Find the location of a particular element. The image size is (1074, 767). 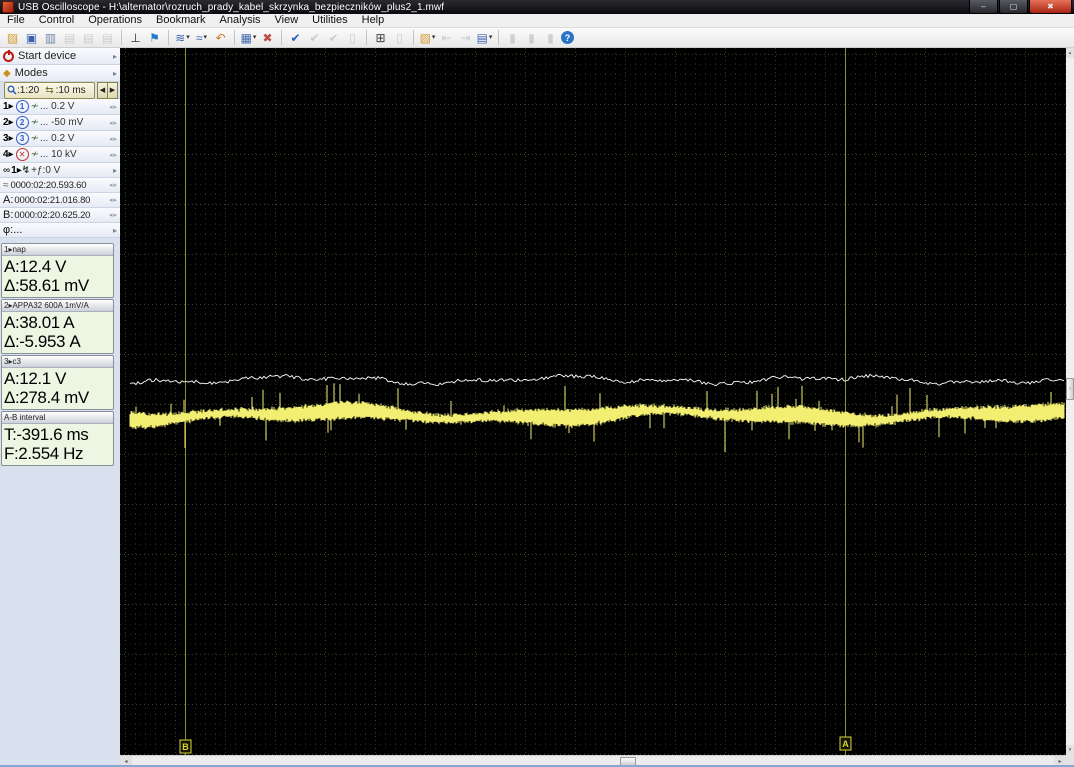

save-icon: ▣ is located at coordinates (31, 38).